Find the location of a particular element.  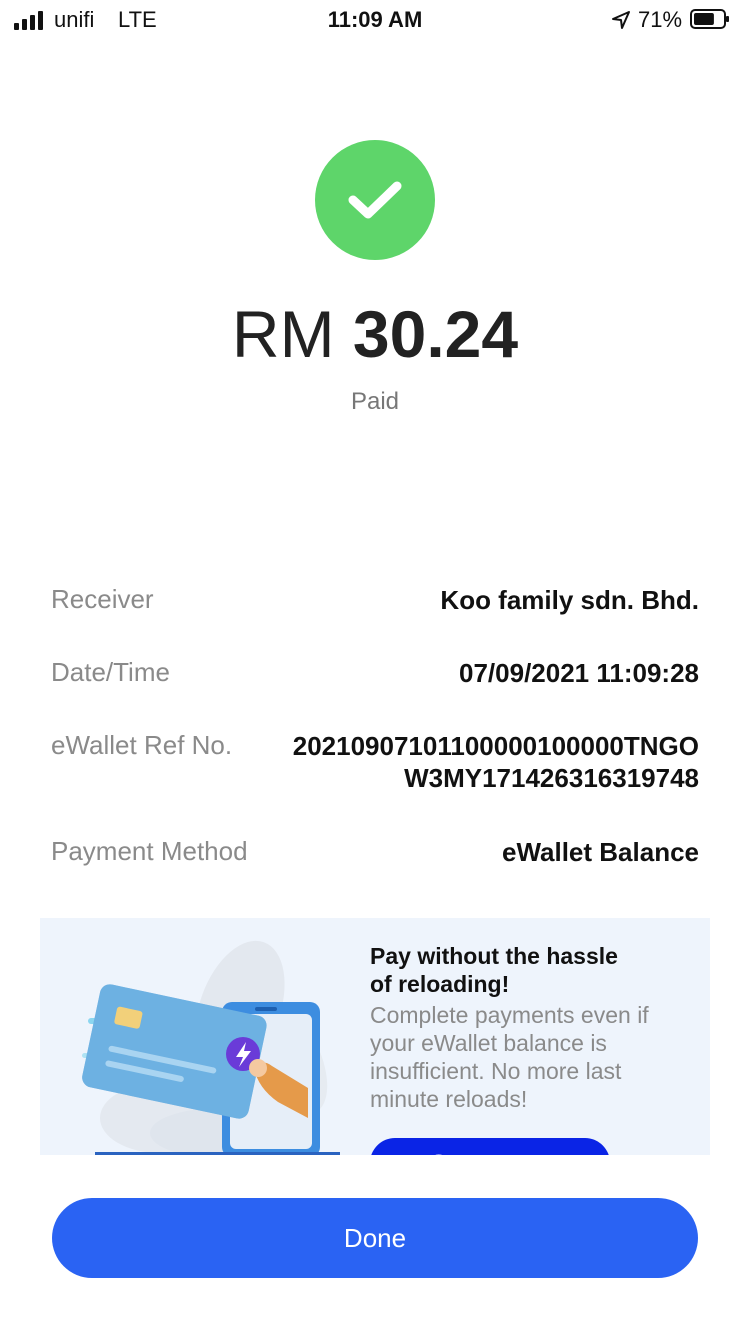

currency-label: RM is located at coordinates (283, 334).